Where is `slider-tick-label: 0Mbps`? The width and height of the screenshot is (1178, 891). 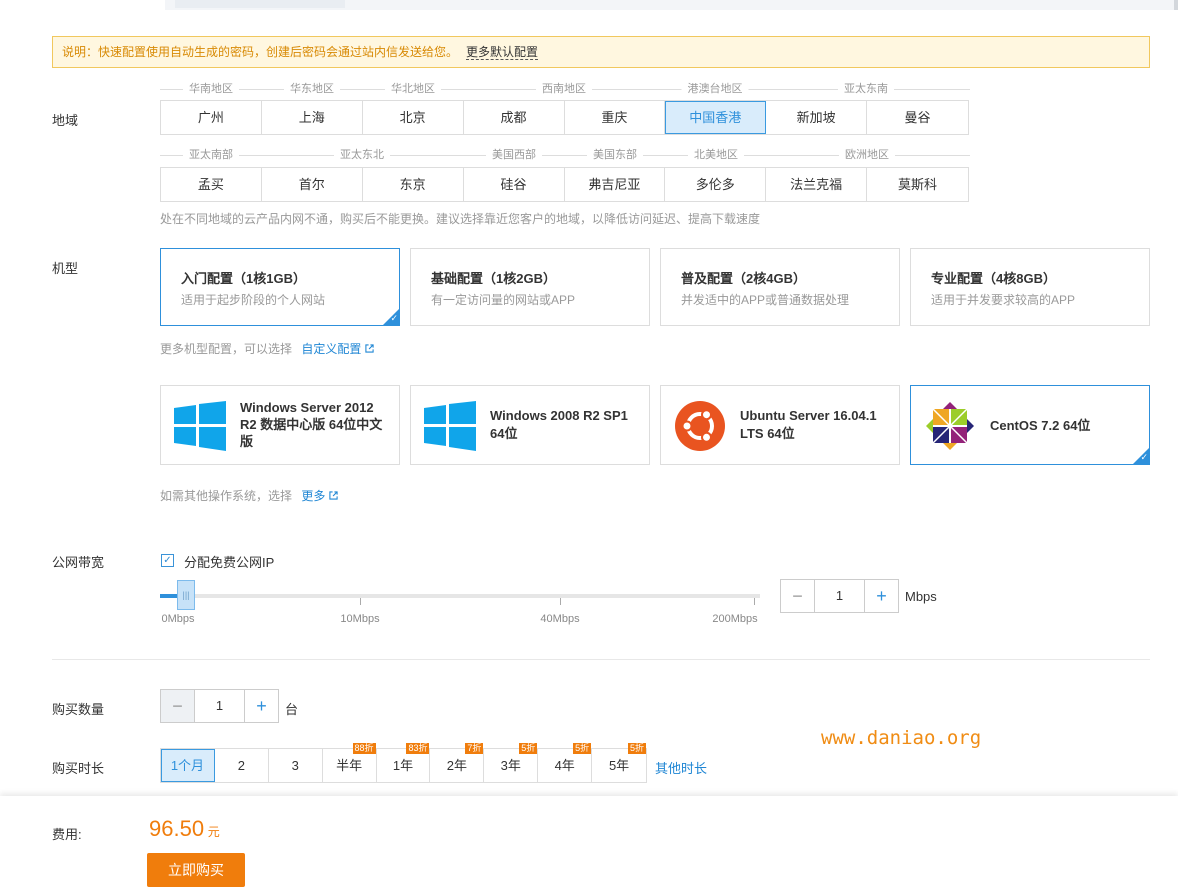 slider-tick-label: 0Mbps is located at coordinates (178, 619).